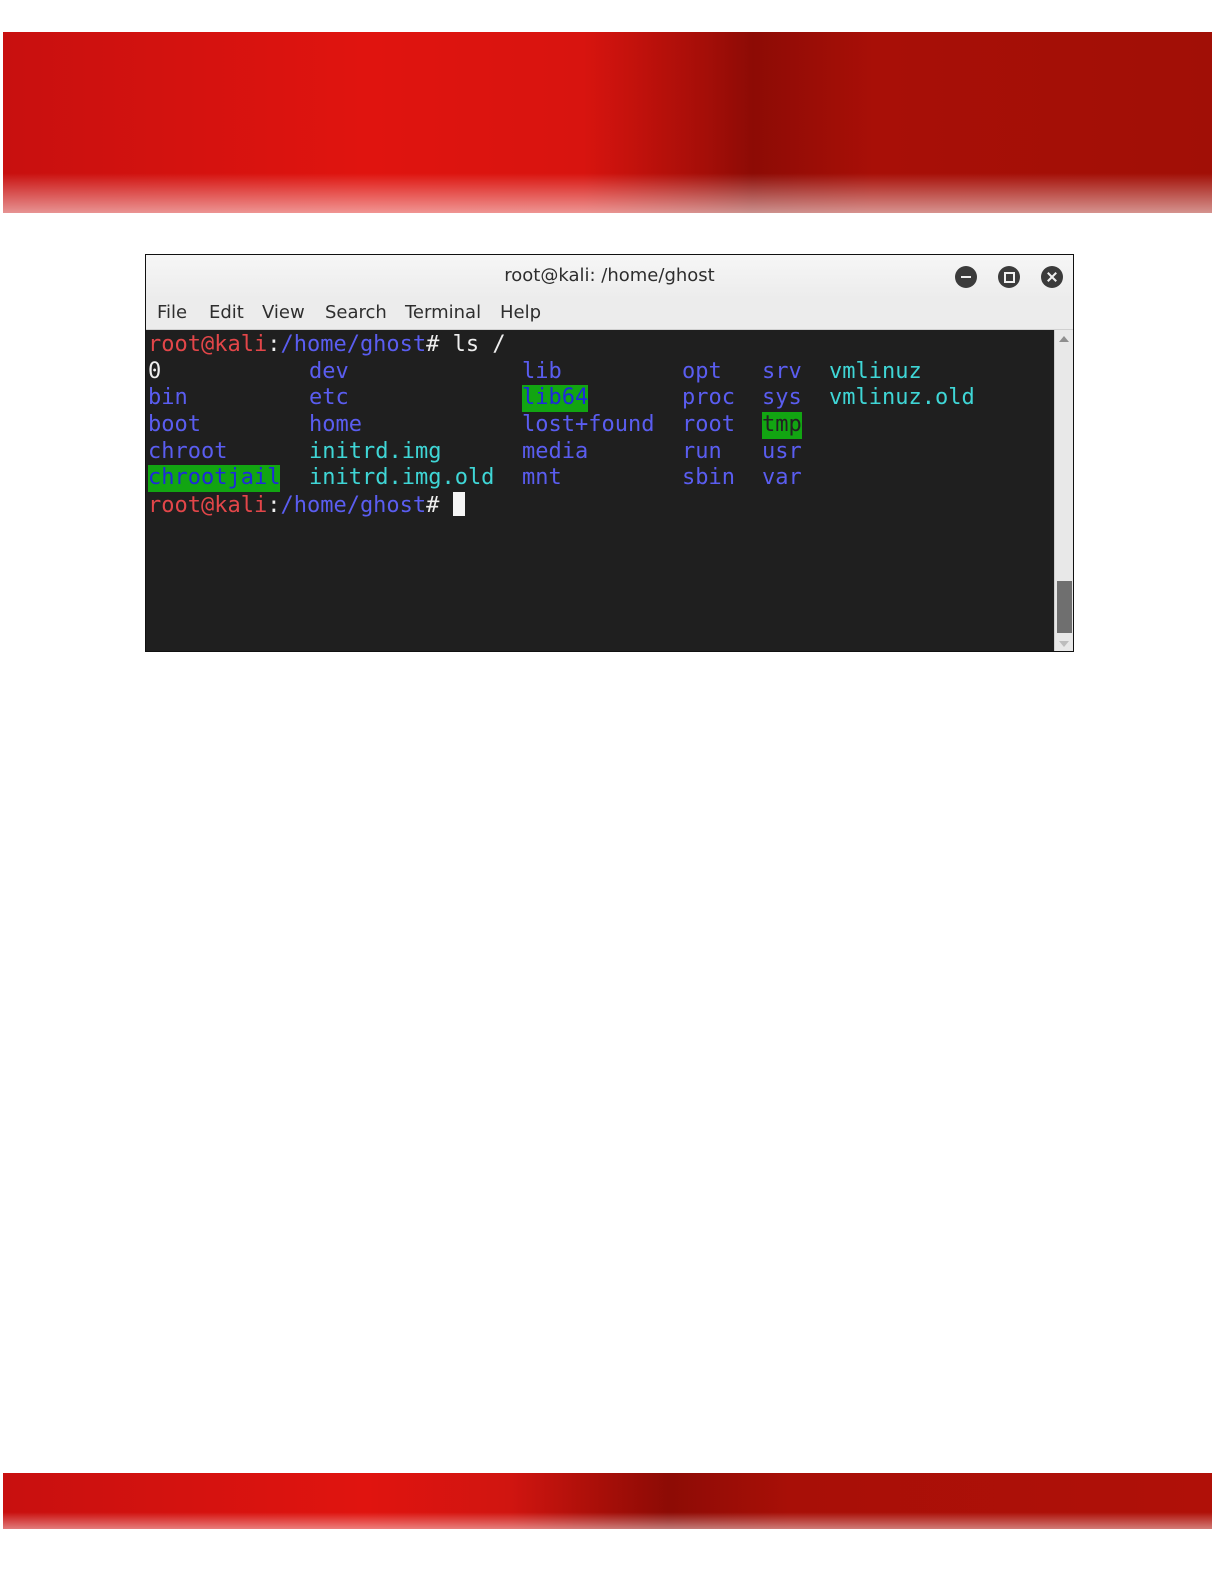 This screenshot has width=1224, height=1584. I want to click on vertical-scrollbar, so click(1063, 490).